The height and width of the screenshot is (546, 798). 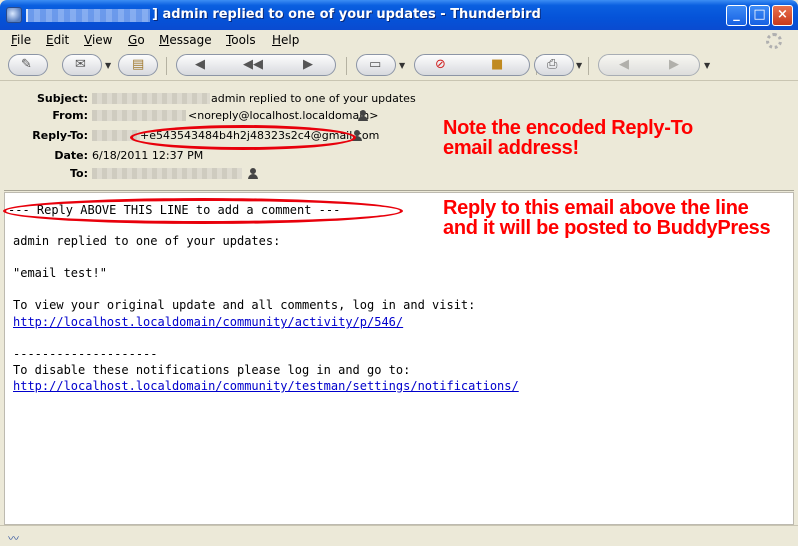 What do you see at coordinates (308, 65) in the screenshot?
I see `forward-icon: ▶` at bounding box center [308, 65].